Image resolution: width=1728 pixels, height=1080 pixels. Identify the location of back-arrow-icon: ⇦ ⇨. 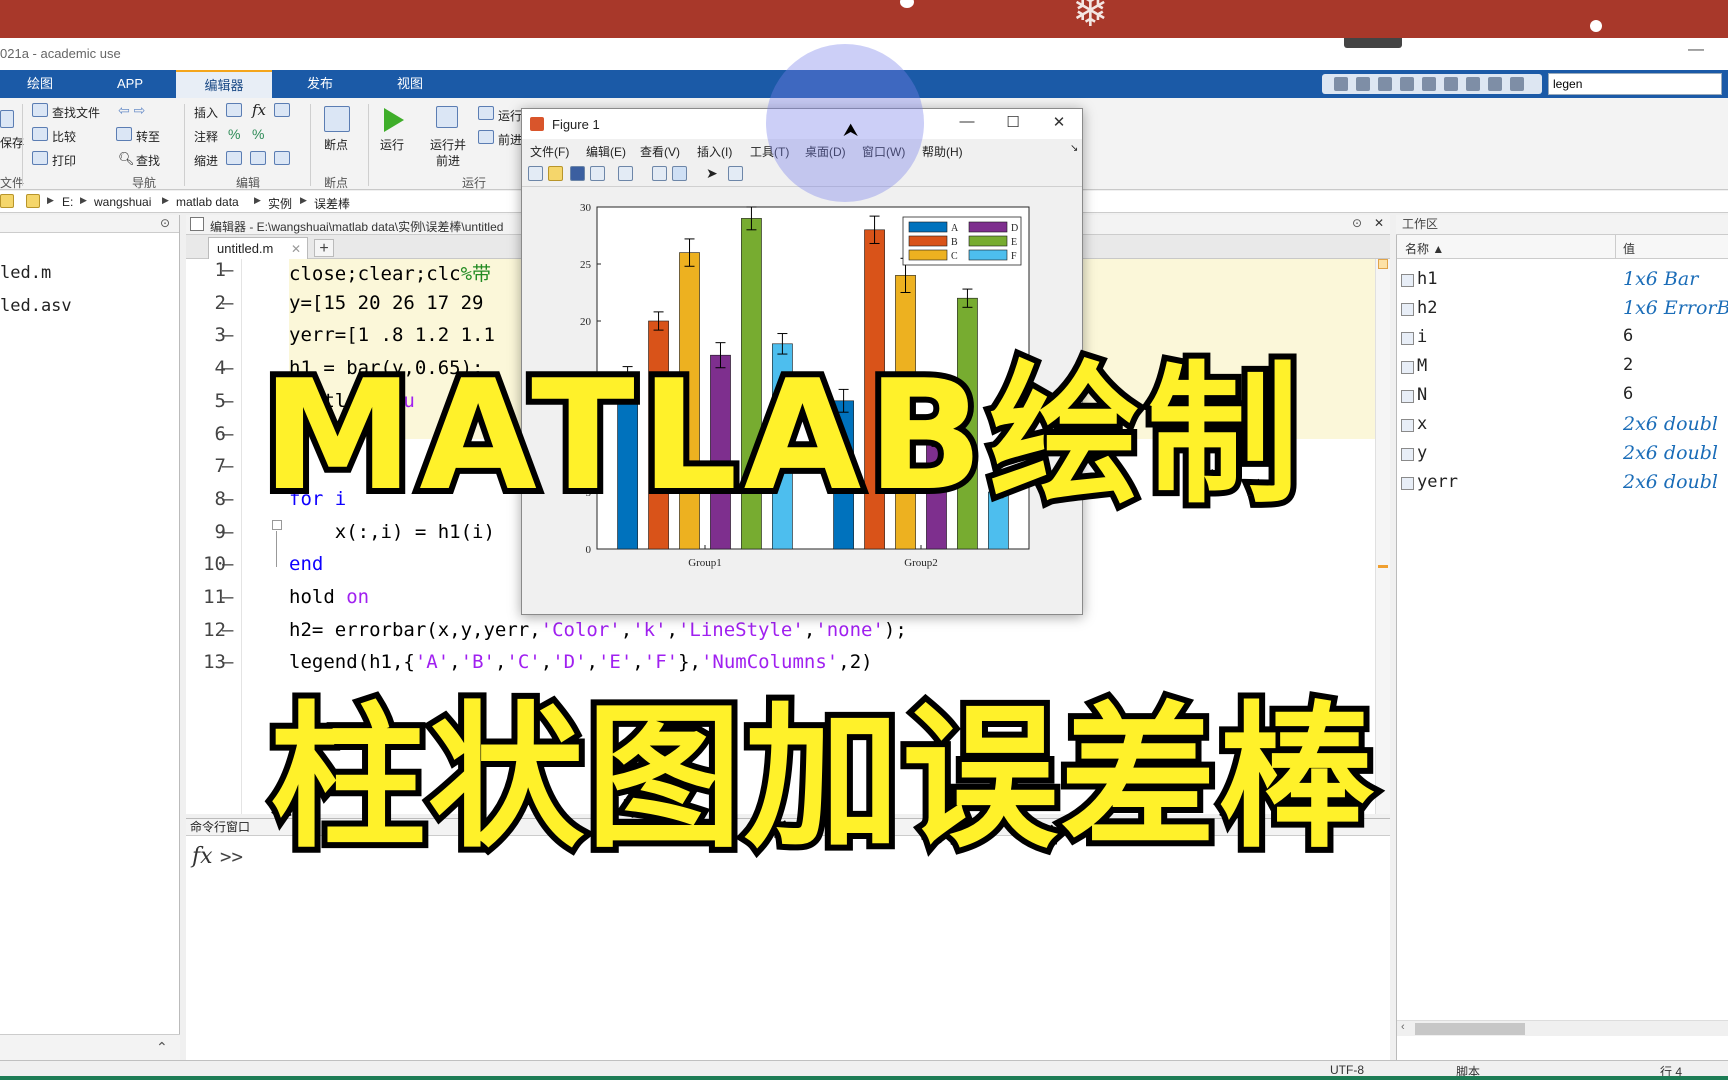
(131, 110).